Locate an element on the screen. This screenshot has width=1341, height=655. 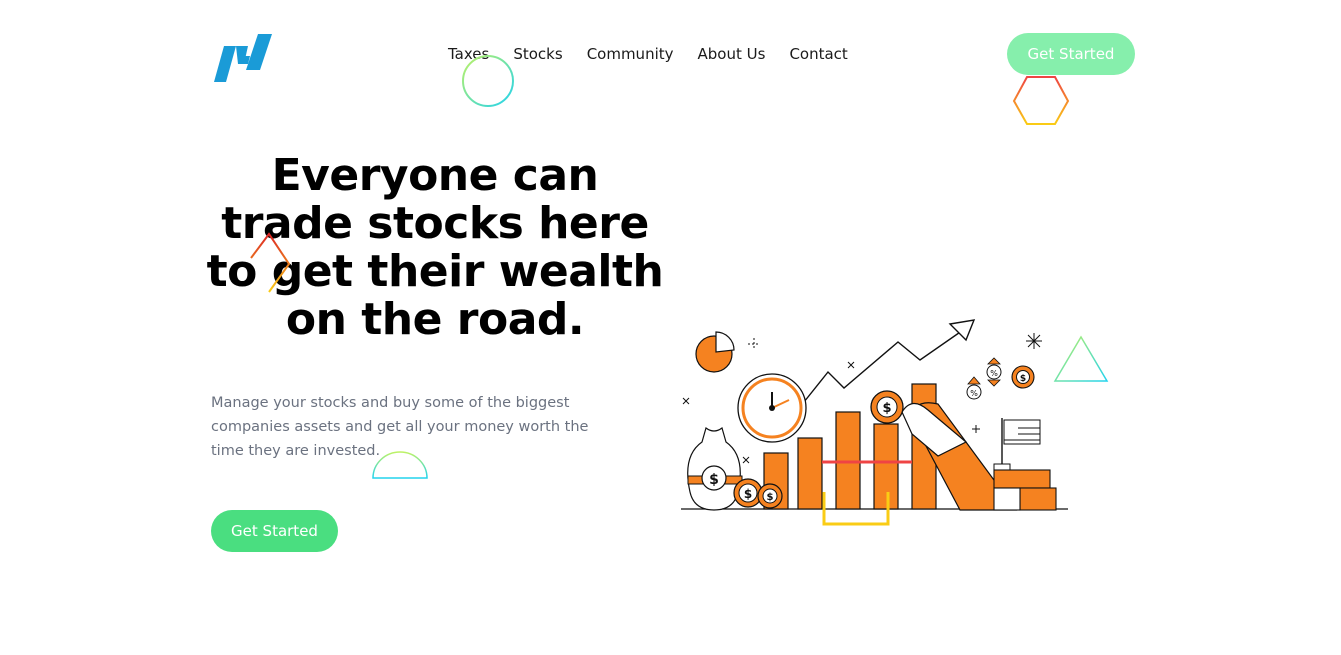
money-bag-icon: $ is located at coordinates (715, 468).